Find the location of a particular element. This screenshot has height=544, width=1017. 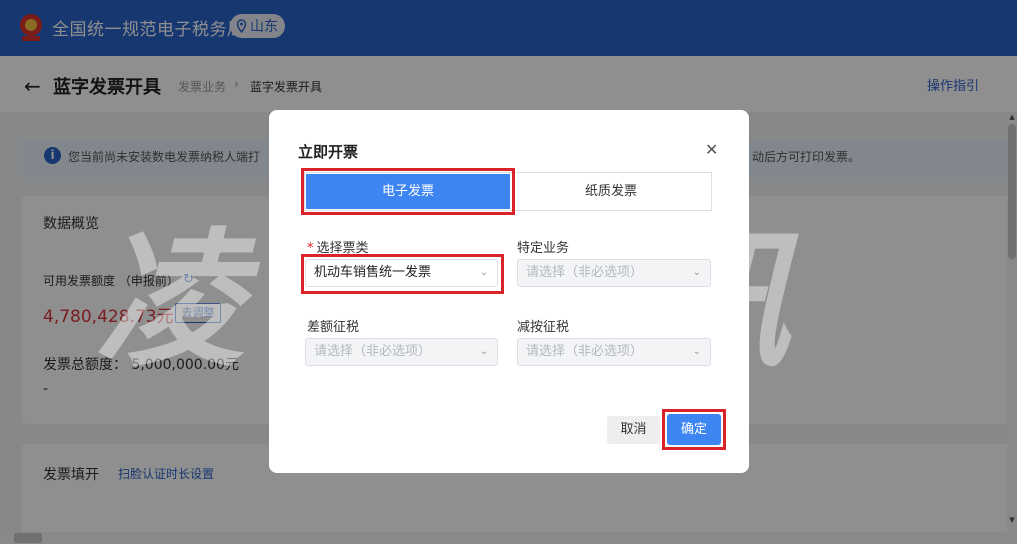

reduced-tax-select: 请选择（非必选项） ⌄ is located at coordinates (614, 352).